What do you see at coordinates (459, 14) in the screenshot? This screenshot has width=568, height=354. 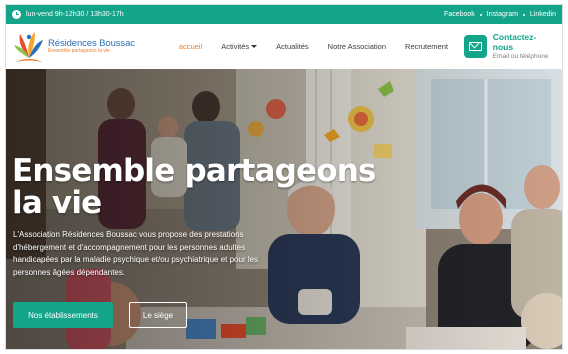 I see `facebook-link: Facebook` at bounding box center [459, 14].